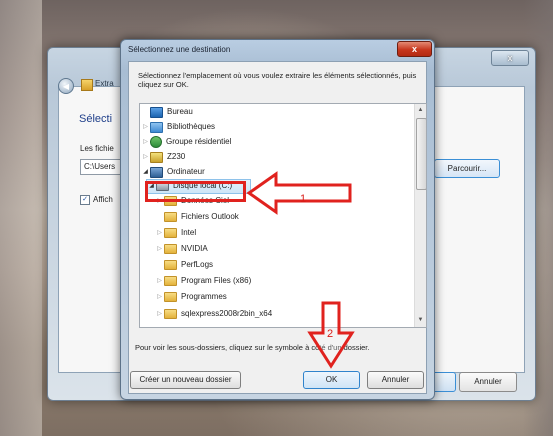 The image size is (553, 436). Describe the element at coordinates (145, 172) in the screenshot. I see `collapse-arrow-icon: ◢` at that location.